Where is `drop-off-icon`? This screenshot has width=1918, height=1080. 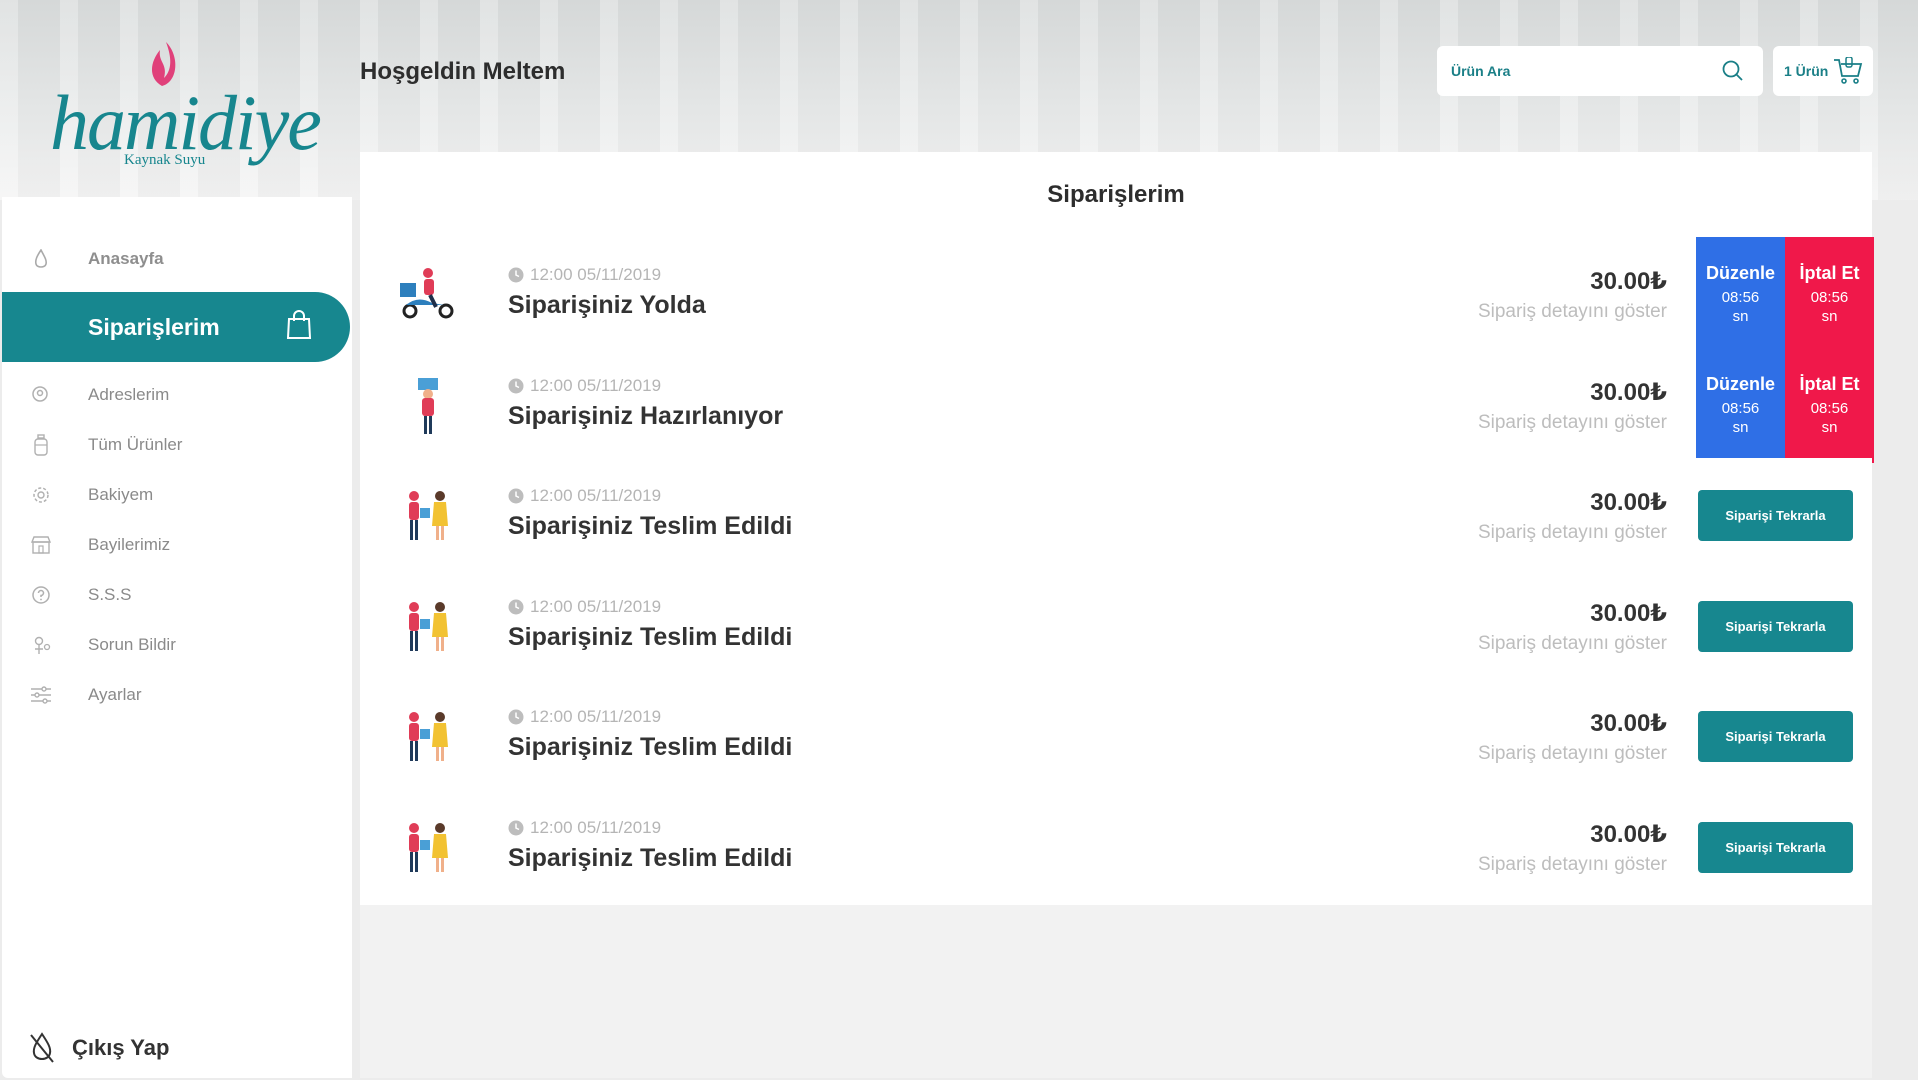
drop-off-icon is located at coordinates (42, 1047).